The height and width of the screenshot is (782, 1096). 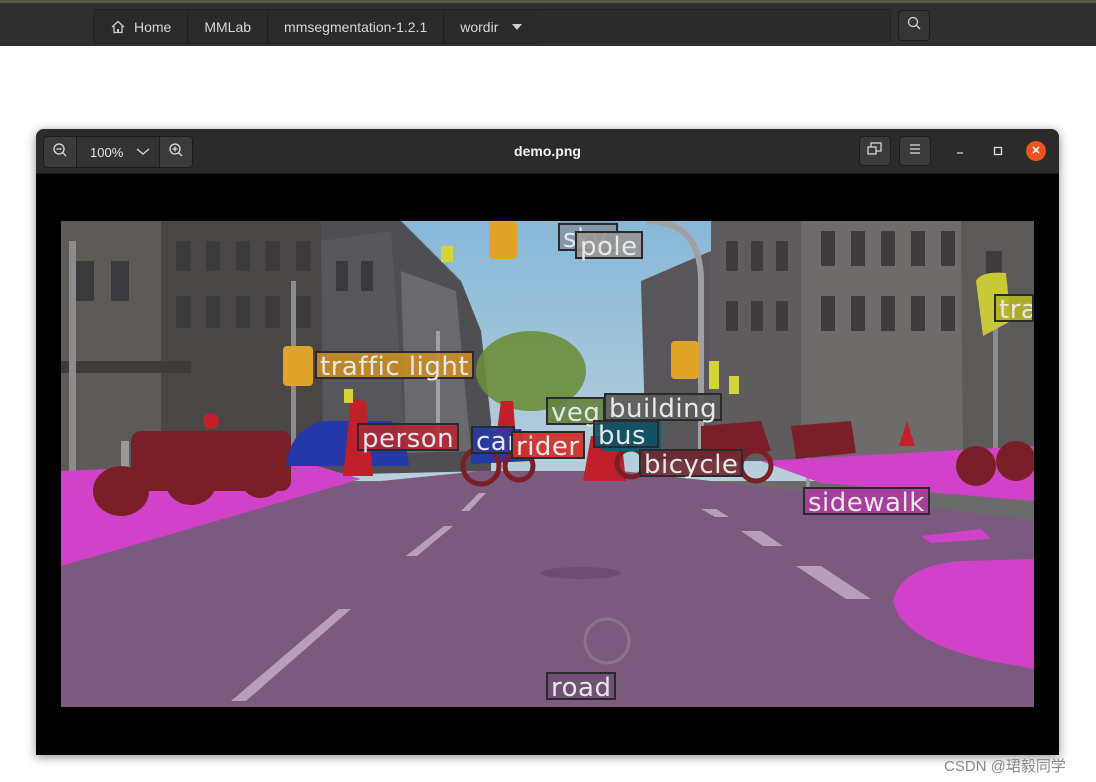 What do you see at coordinates (408, 438) in the screenshot?
I see `label-person: person` at bounding box center [408, 438].